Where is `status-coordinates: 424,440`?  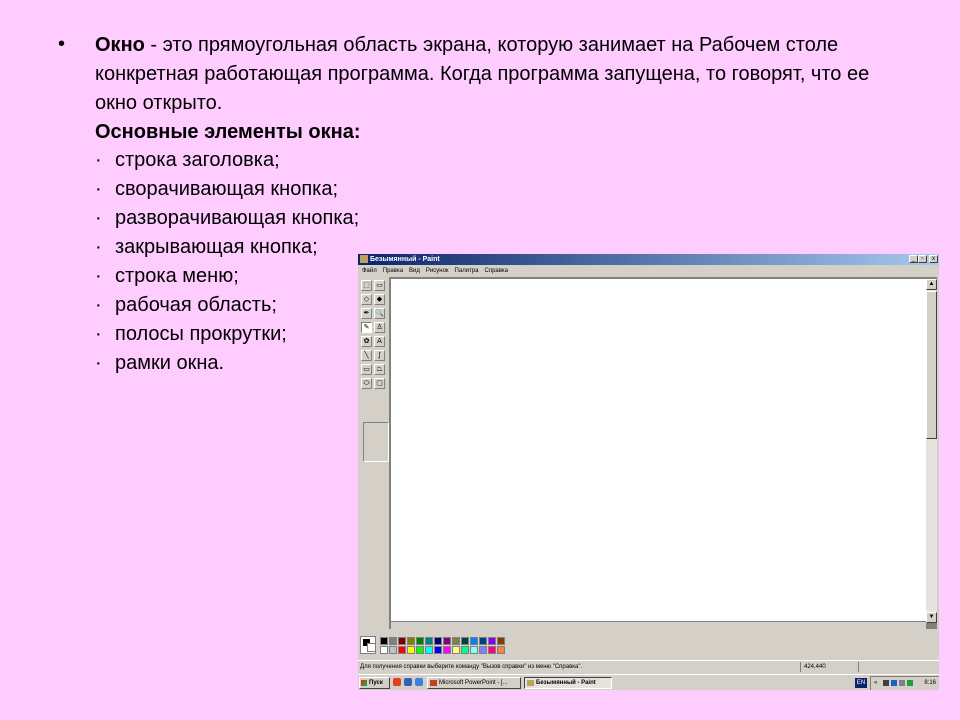
status-coordinates: 424,440 is located at coordinates (815, 667).